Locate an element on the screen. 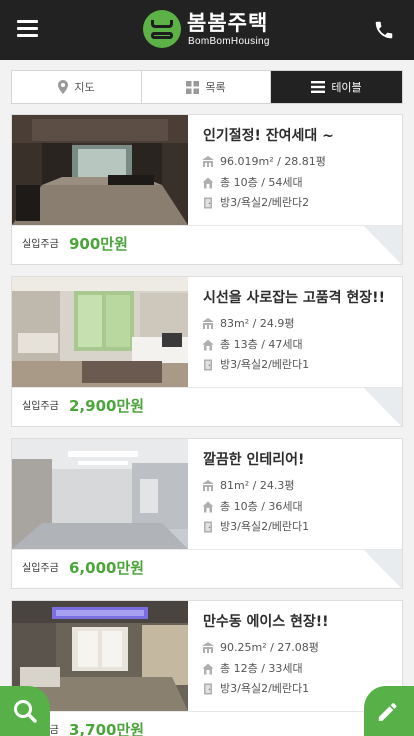 The width and height of the screenshot is (414, 736). list-icon is located at coordinates (318, 87).